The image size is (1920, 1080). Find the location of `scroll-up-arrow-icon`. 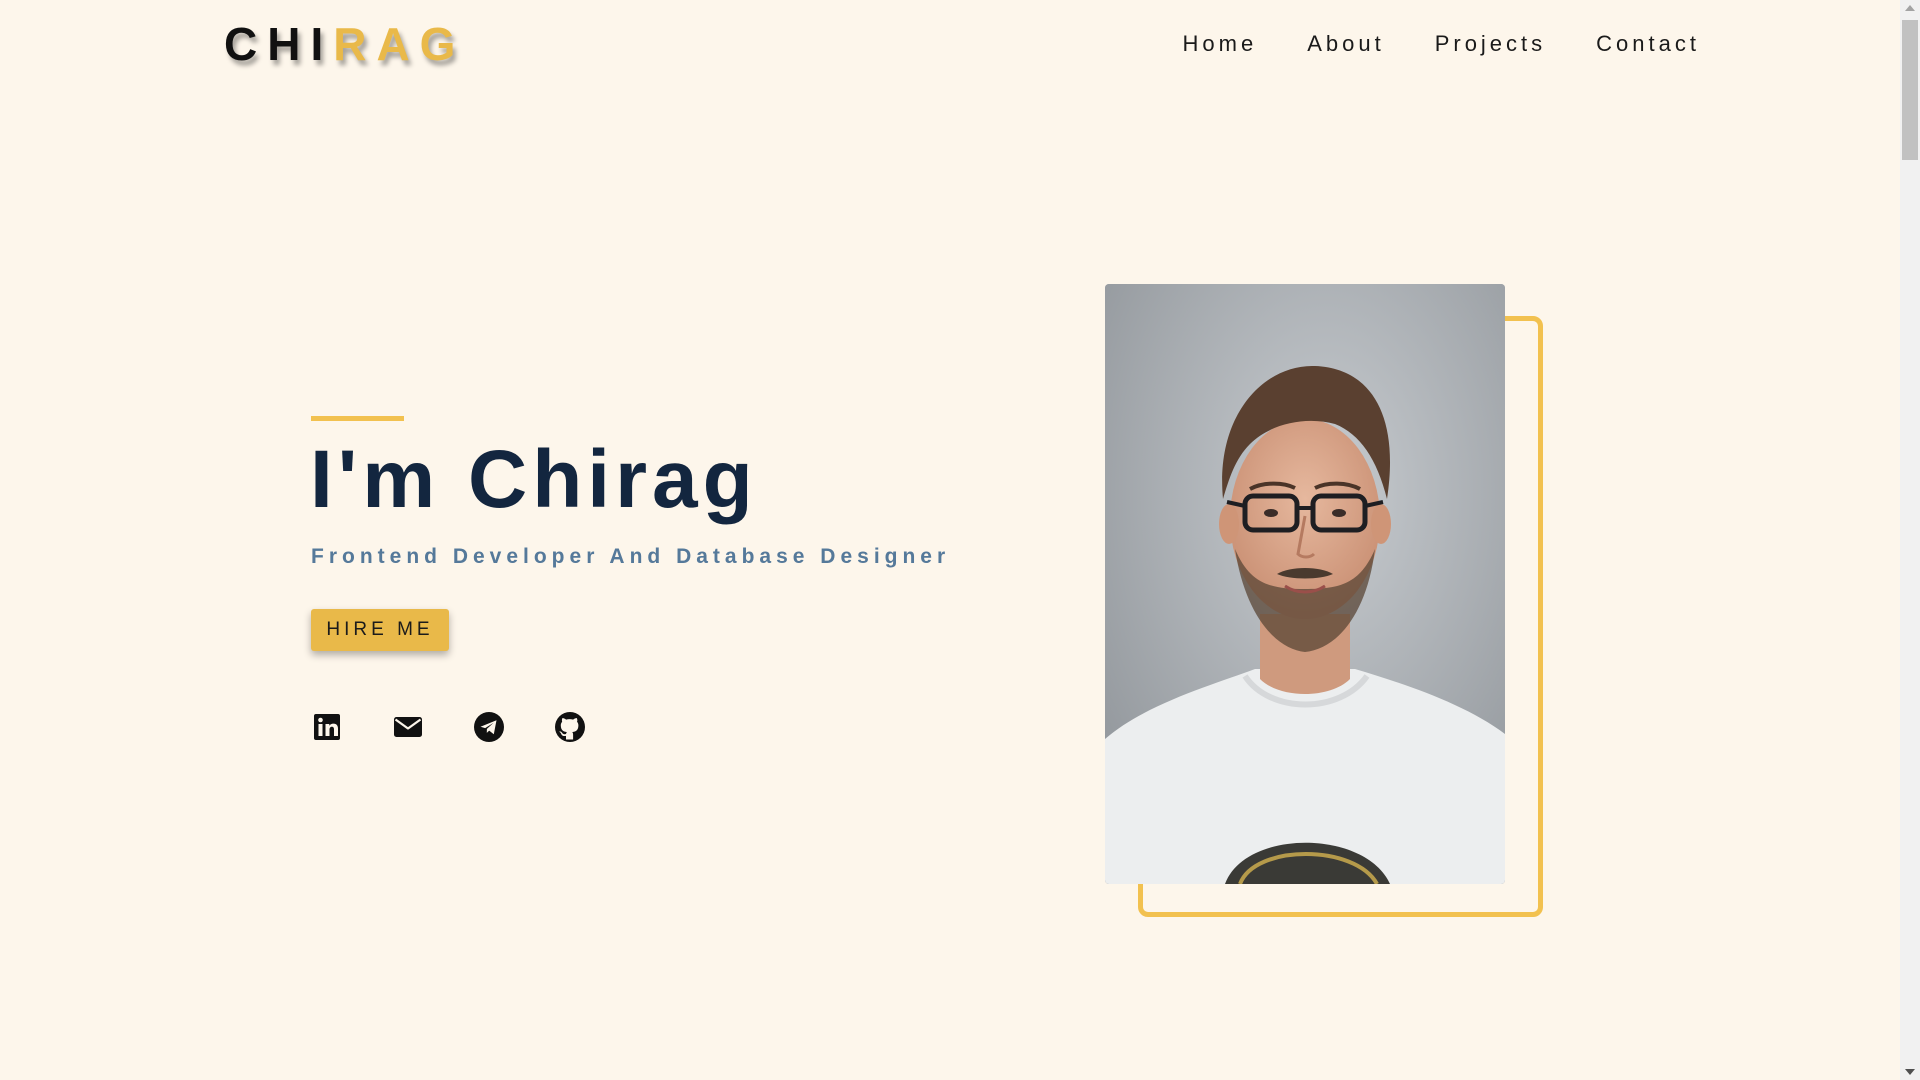

scroll-up-arrow-icon is located at coordinates (1910, 8).